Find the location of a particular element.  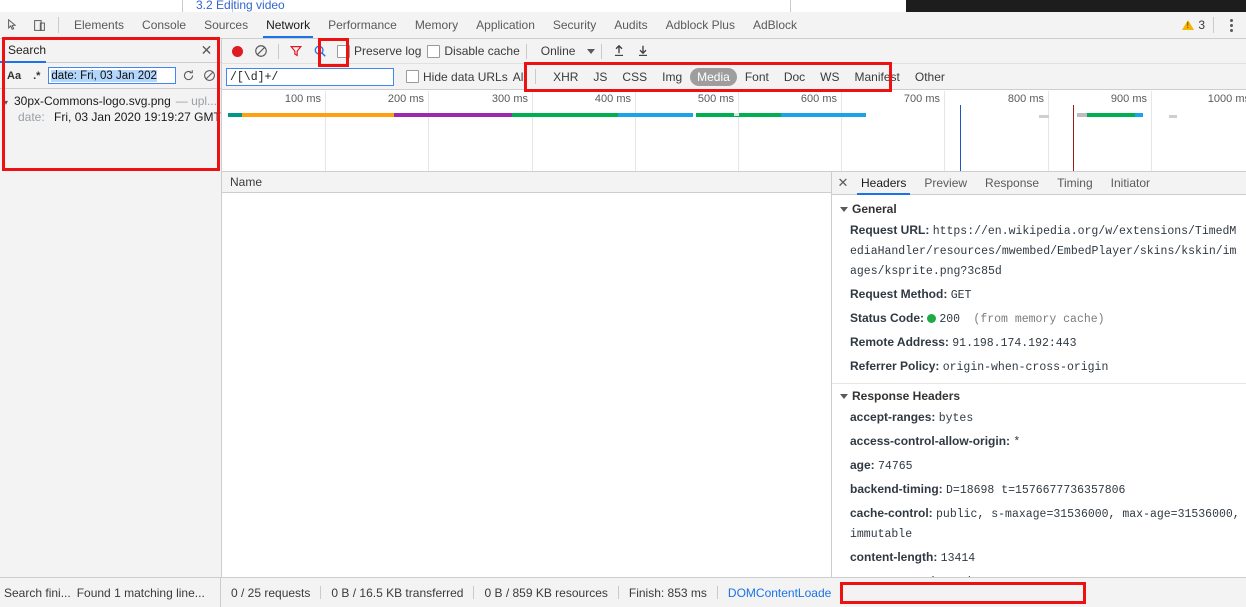

header-row-remote-address: Remote Address: 91.198.174.192:443 is located at coordinates (1039, 343).